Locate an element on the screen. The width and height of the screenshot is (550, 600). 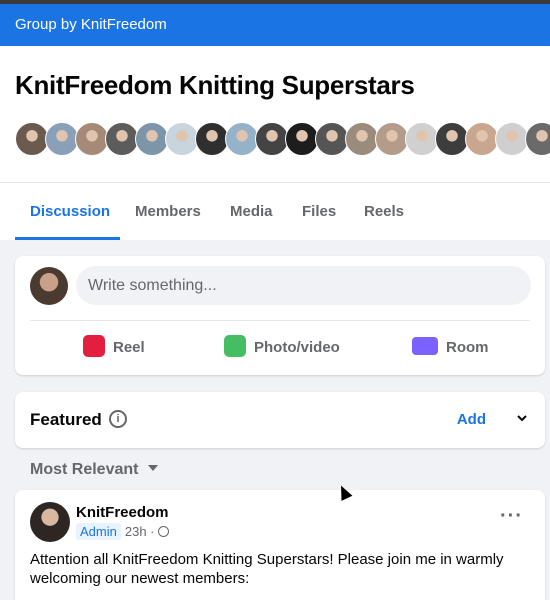
photo-video-label: Photo/video is located at coordinates (297, 347).